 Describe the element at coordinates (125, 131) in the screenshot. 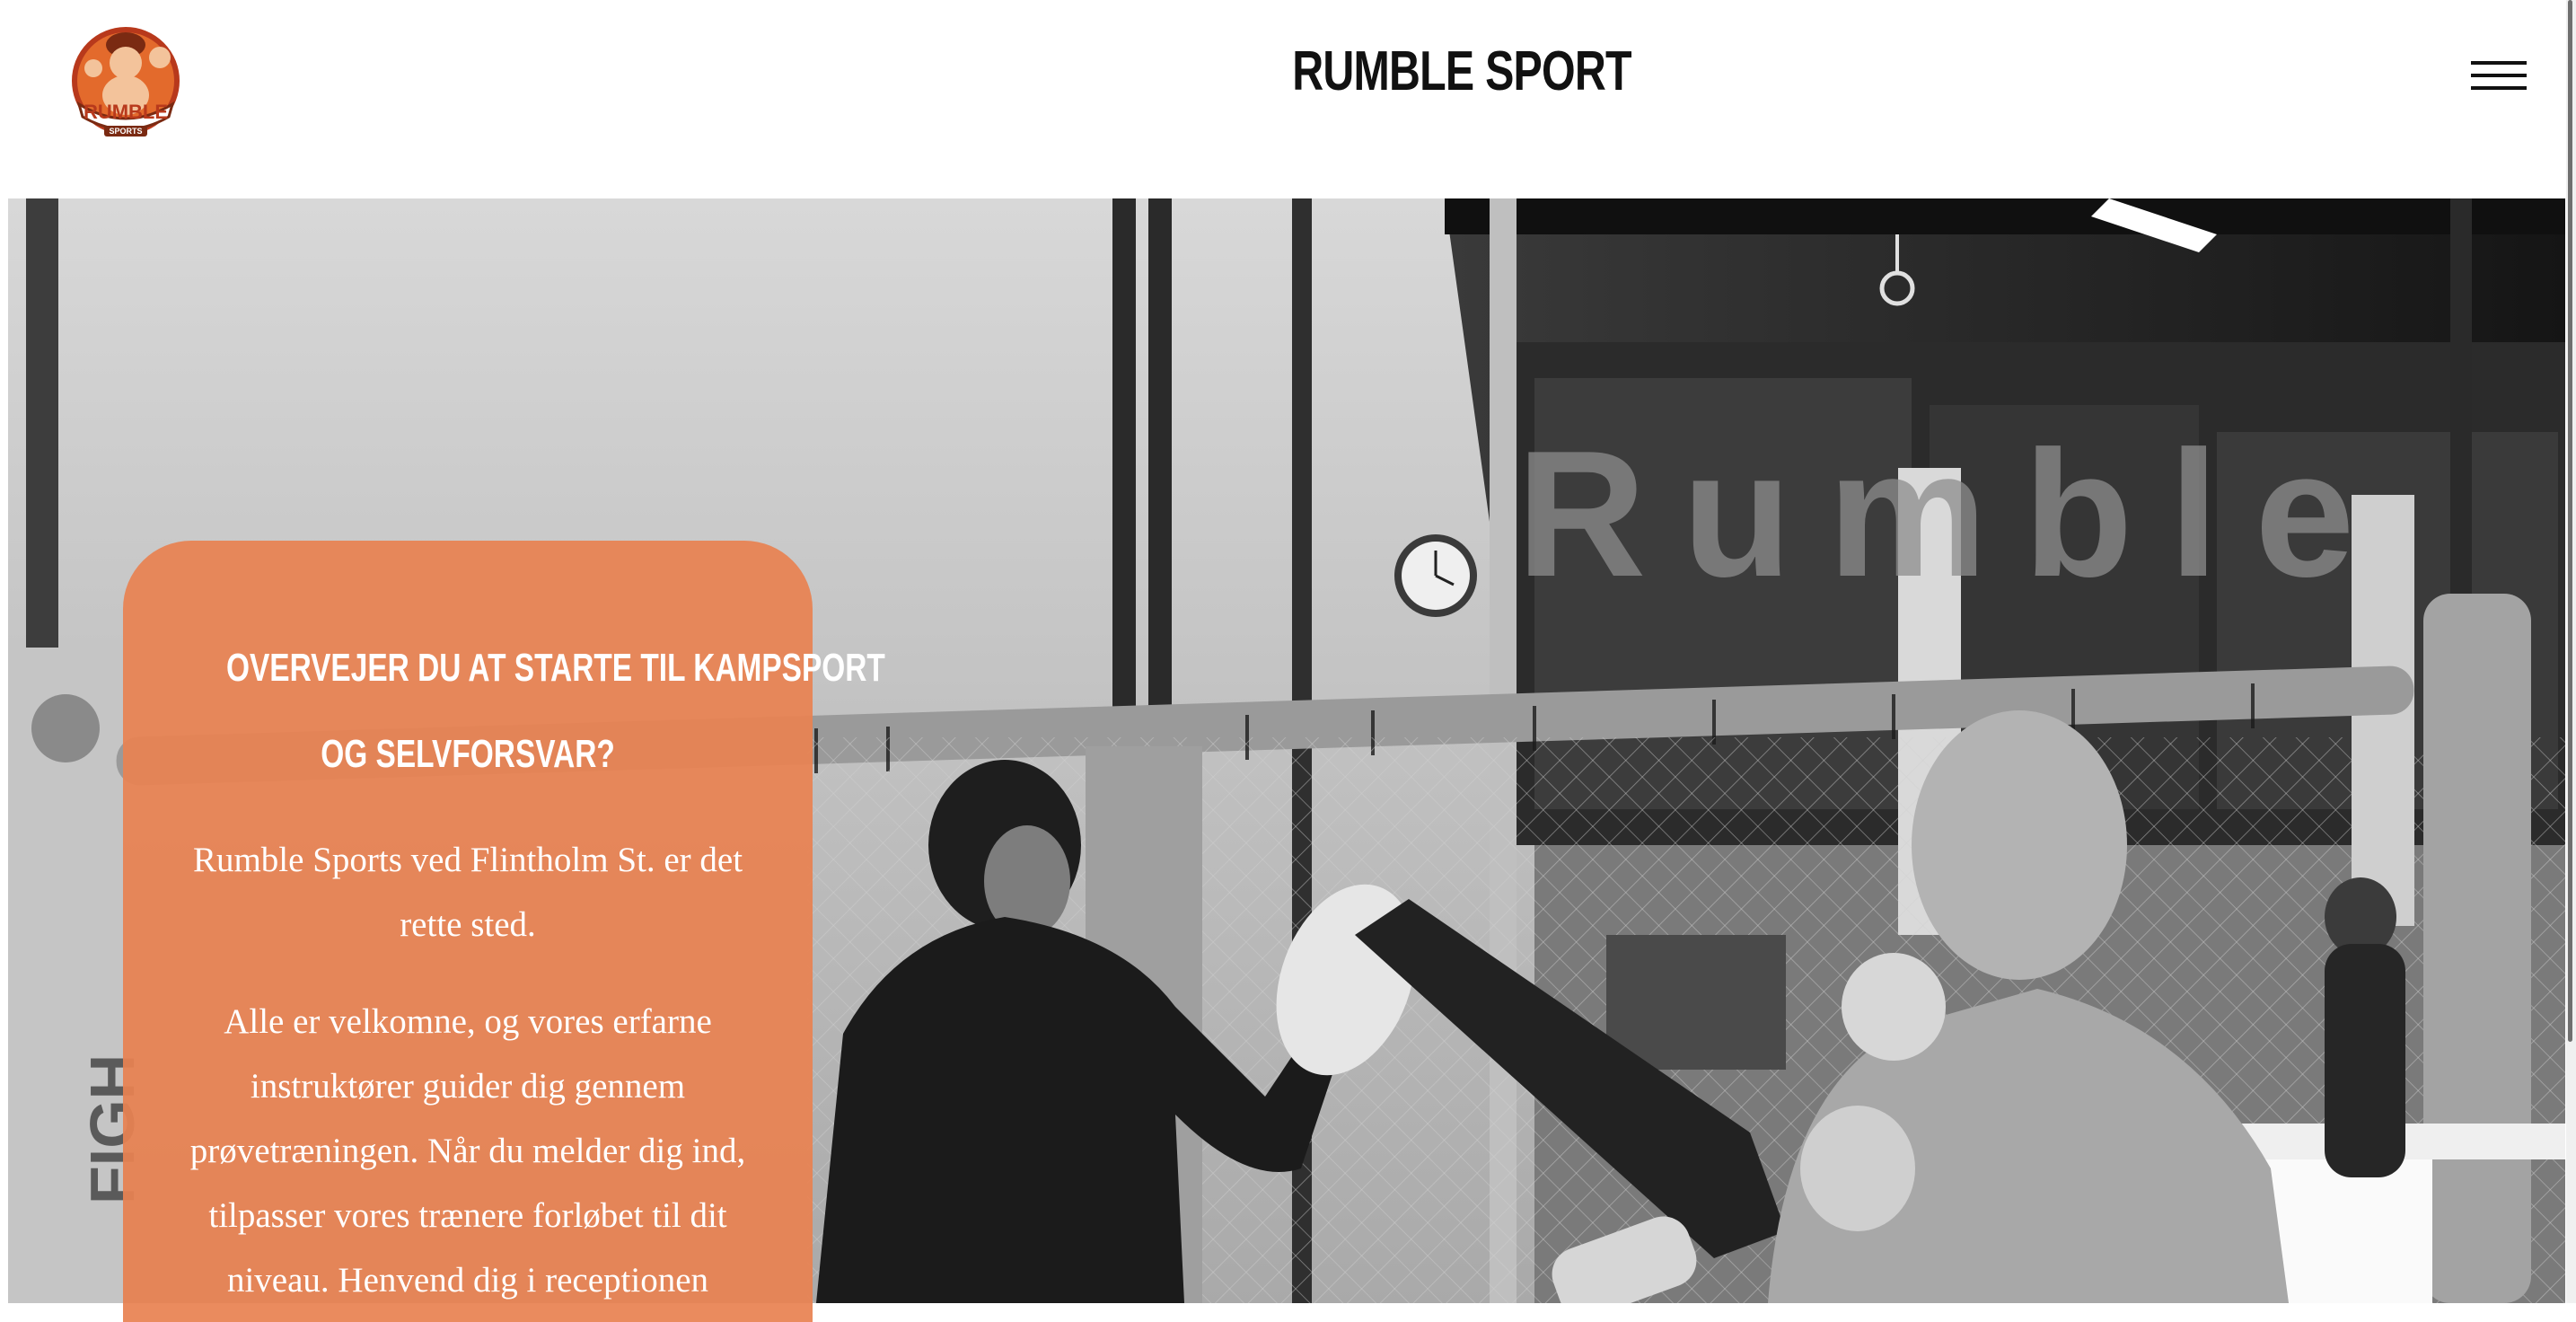

I see `svg-text: SPORTS` at that location.